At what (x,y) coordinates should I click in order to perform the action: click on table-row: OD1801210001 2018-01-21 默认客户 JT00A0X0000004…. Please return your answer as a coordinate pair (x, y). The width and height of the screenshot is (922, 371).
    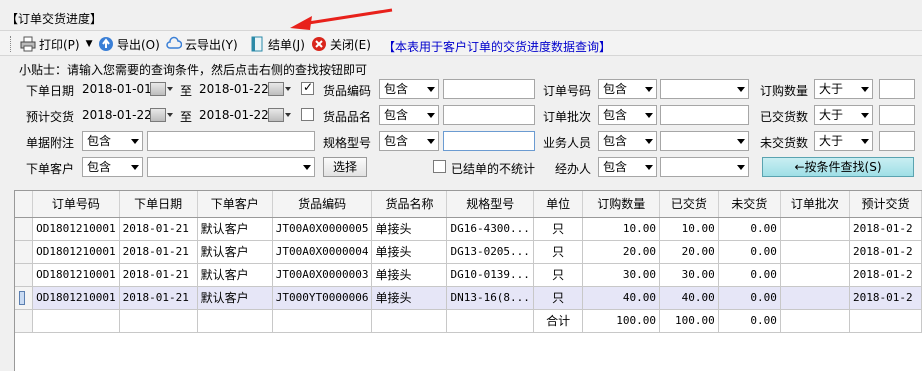
    Looking at the image, I should click on (468, 252).